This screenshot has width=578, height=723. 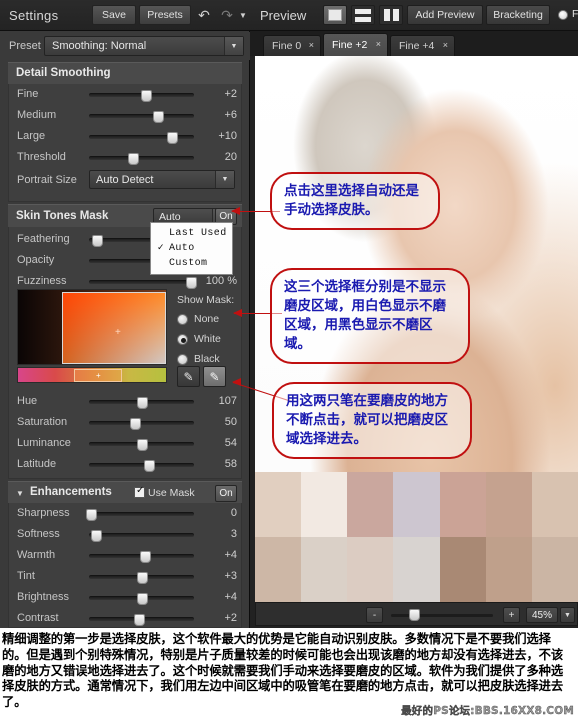 What do you see at coordinates (139, 491) in the screenshot?
I see `use-mask-checkbox` at bounding box center [139, 491].